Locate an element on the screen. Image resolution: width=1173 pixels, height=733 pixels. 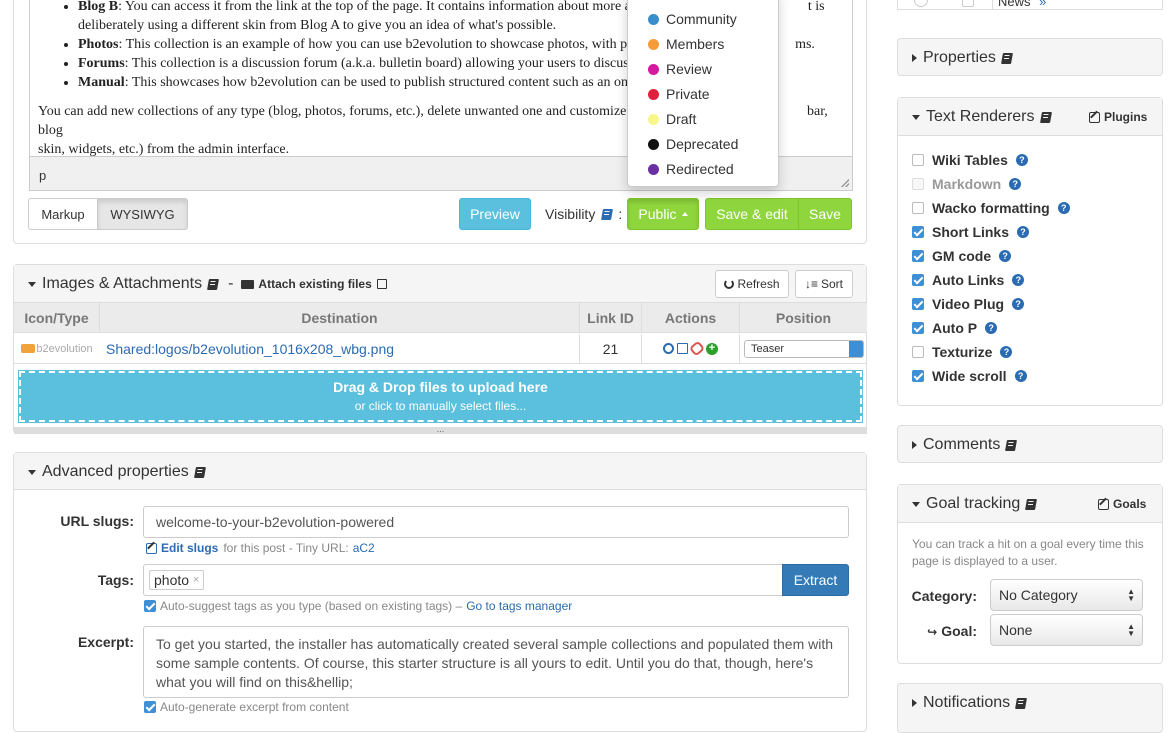
column-header-link-id: Link ID is located at coordinates (611, 318).